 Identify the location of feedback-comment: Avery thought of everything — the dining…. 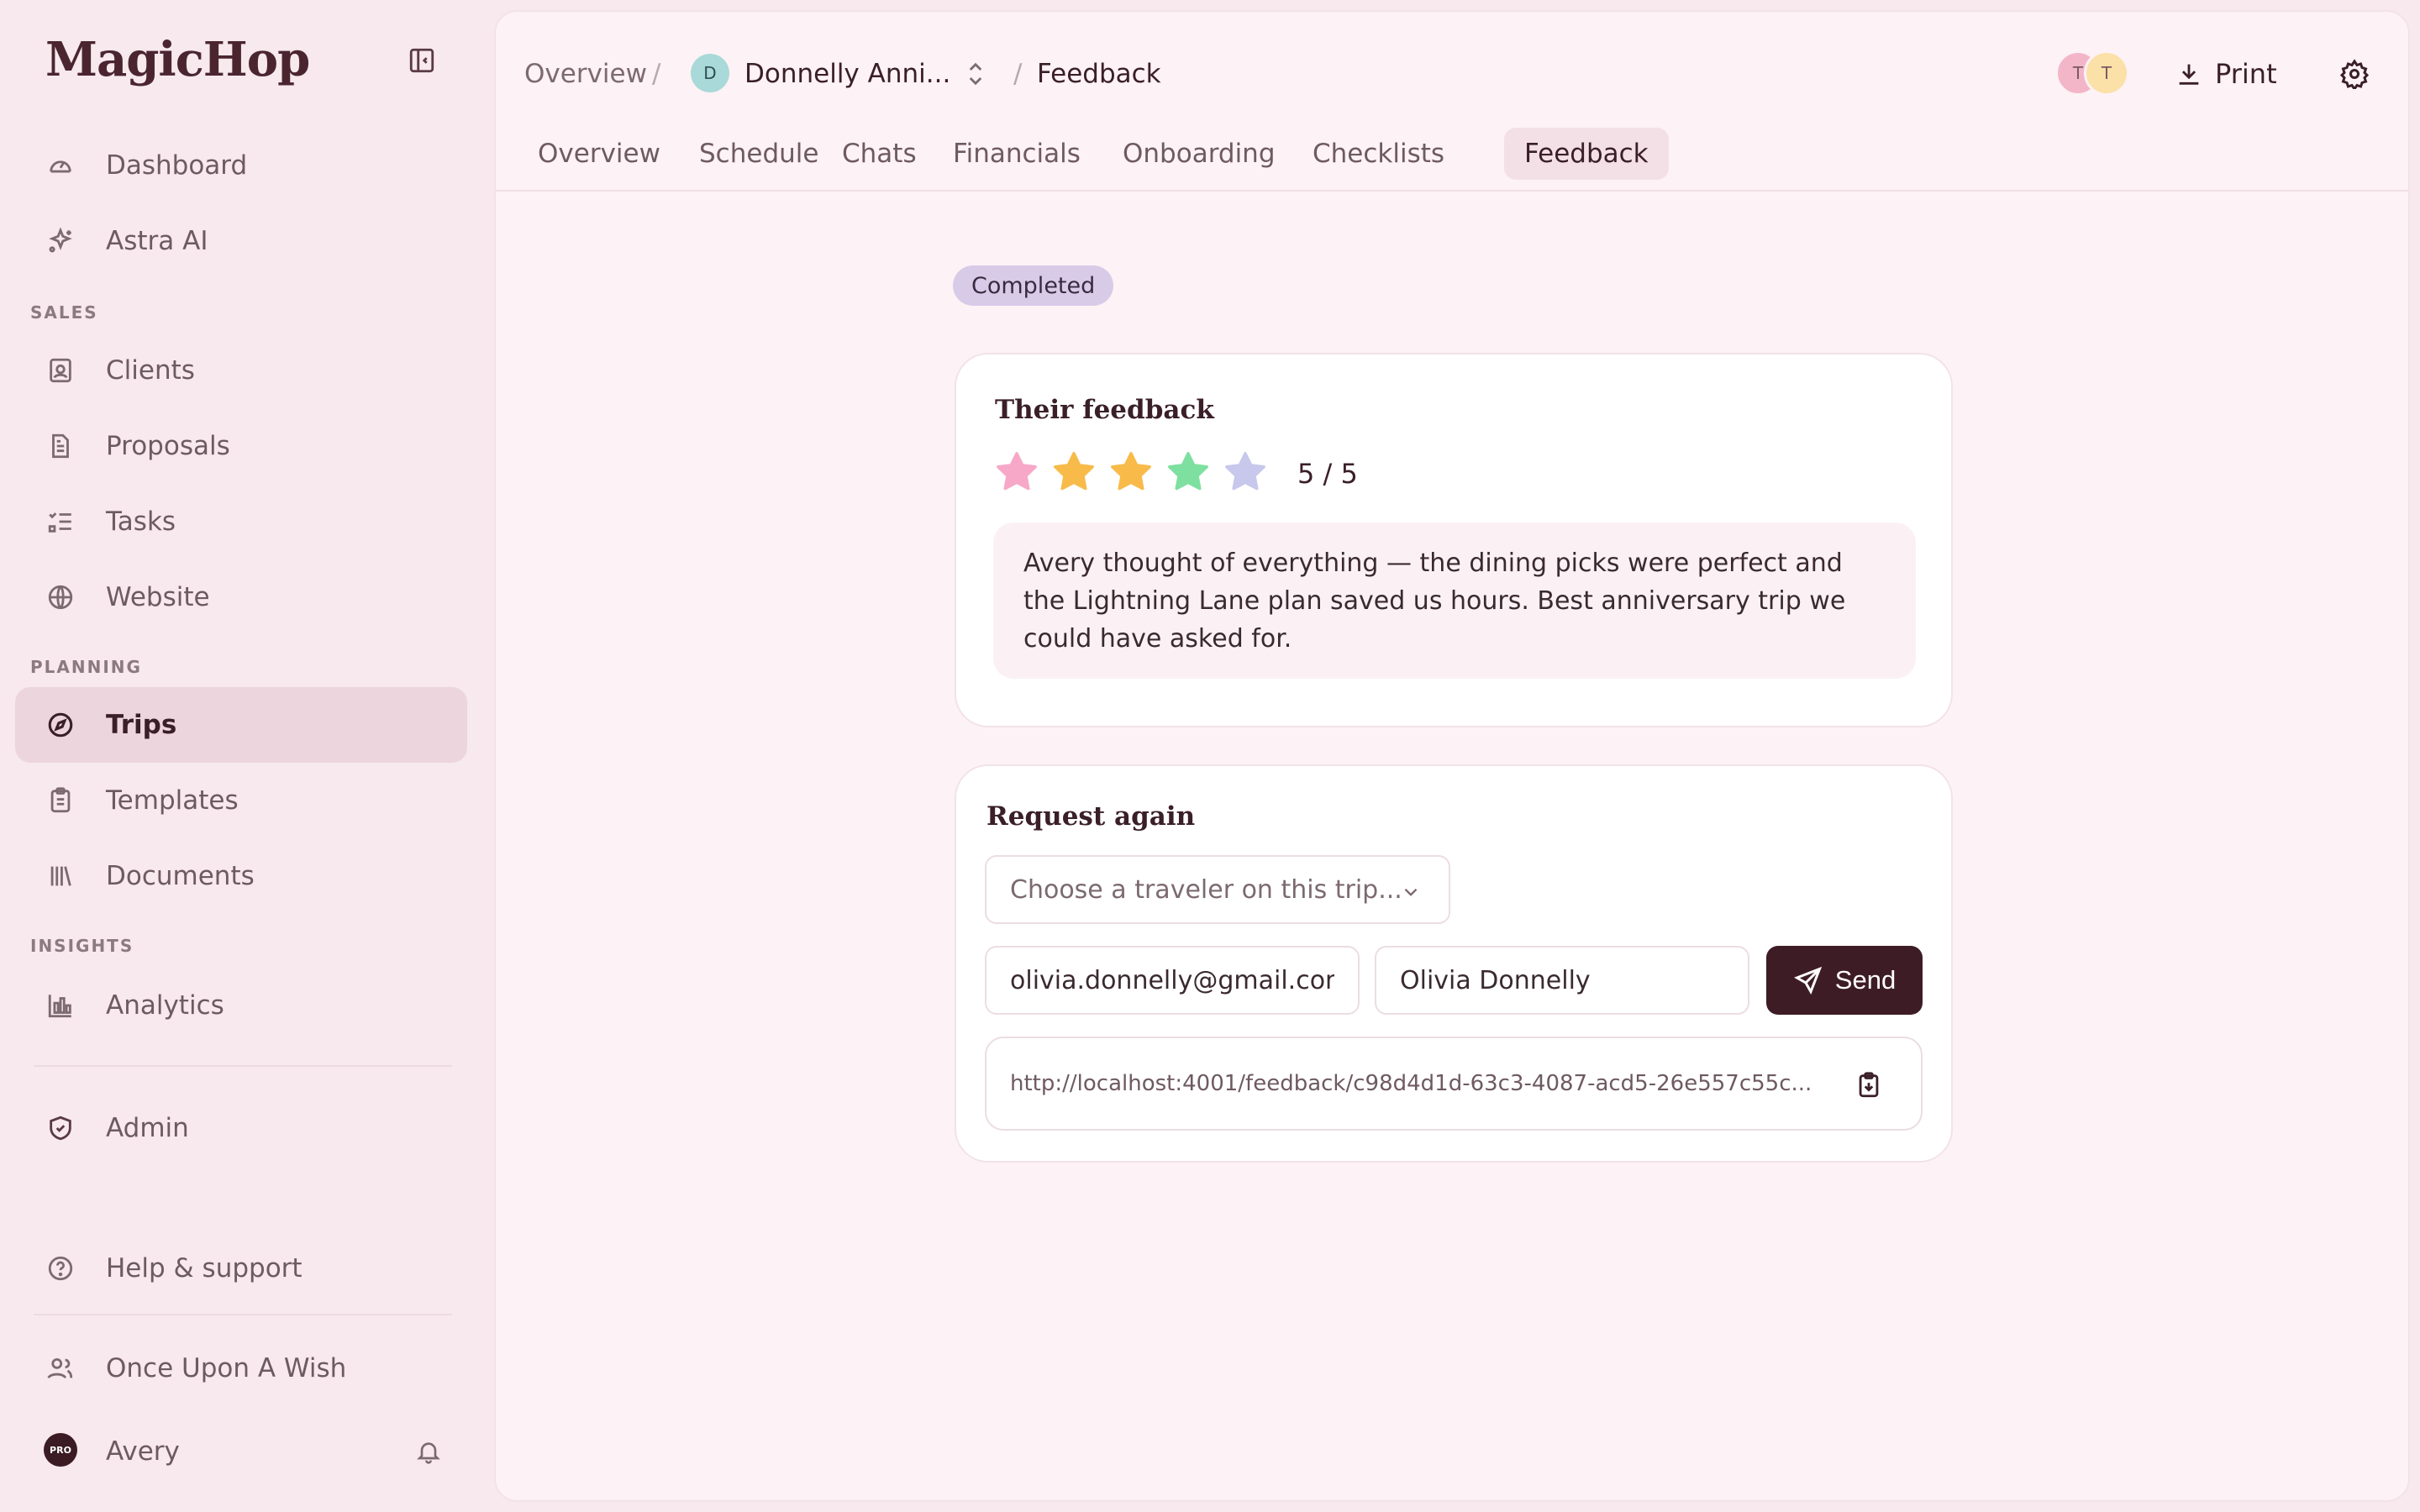
(1454, 600).